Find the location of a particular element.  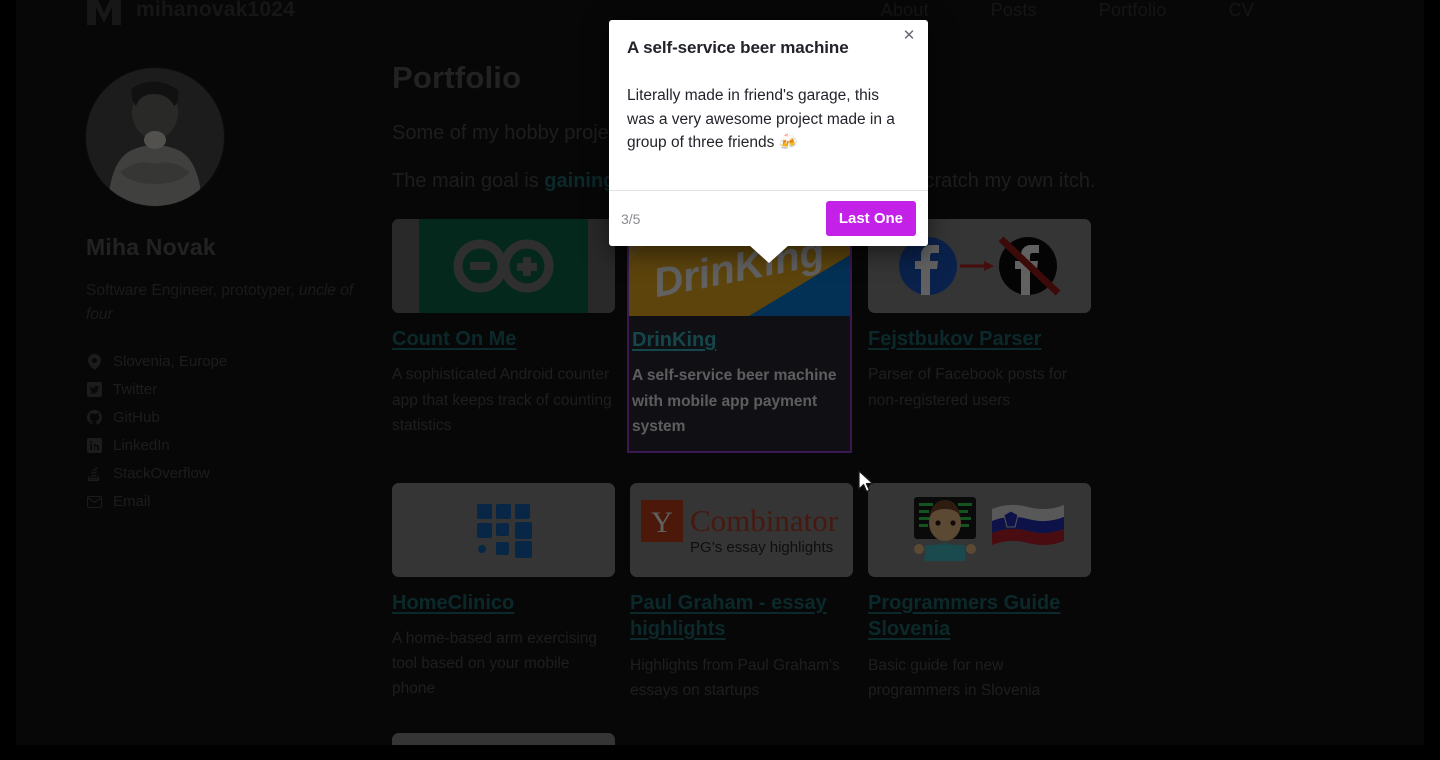

twitter-icon is located at coordinates (94, 390).